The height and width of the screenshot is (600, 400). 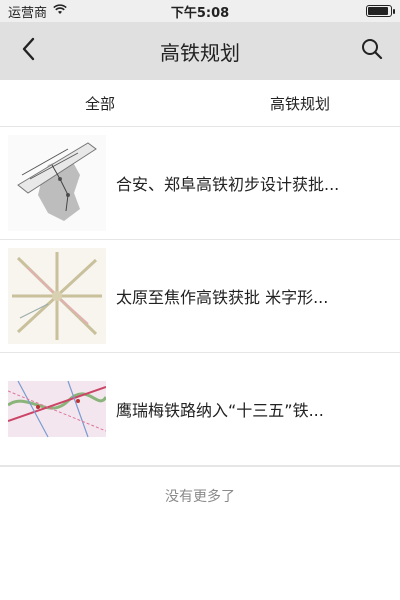 I want to click on status-left: 运营商, so click(x=37, y=11).